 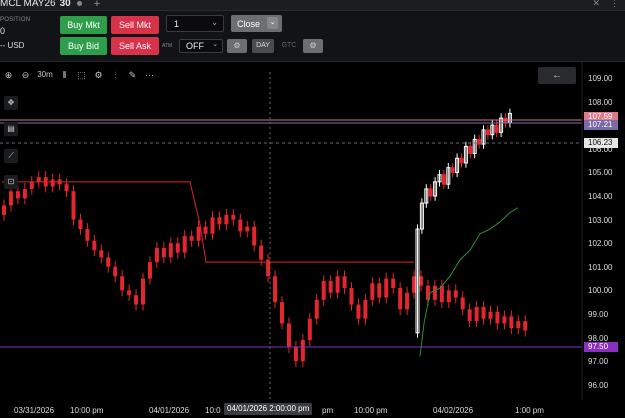 I want to click on chart-tab: MCL MAY26 30 +, so click(x=50, y=5).